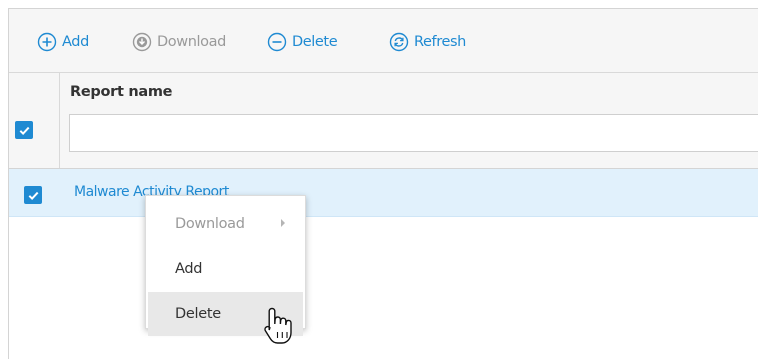  Describe the element at coordinates (225, 269) in the screenshot. I see `context-menu-add: Add` at that location.